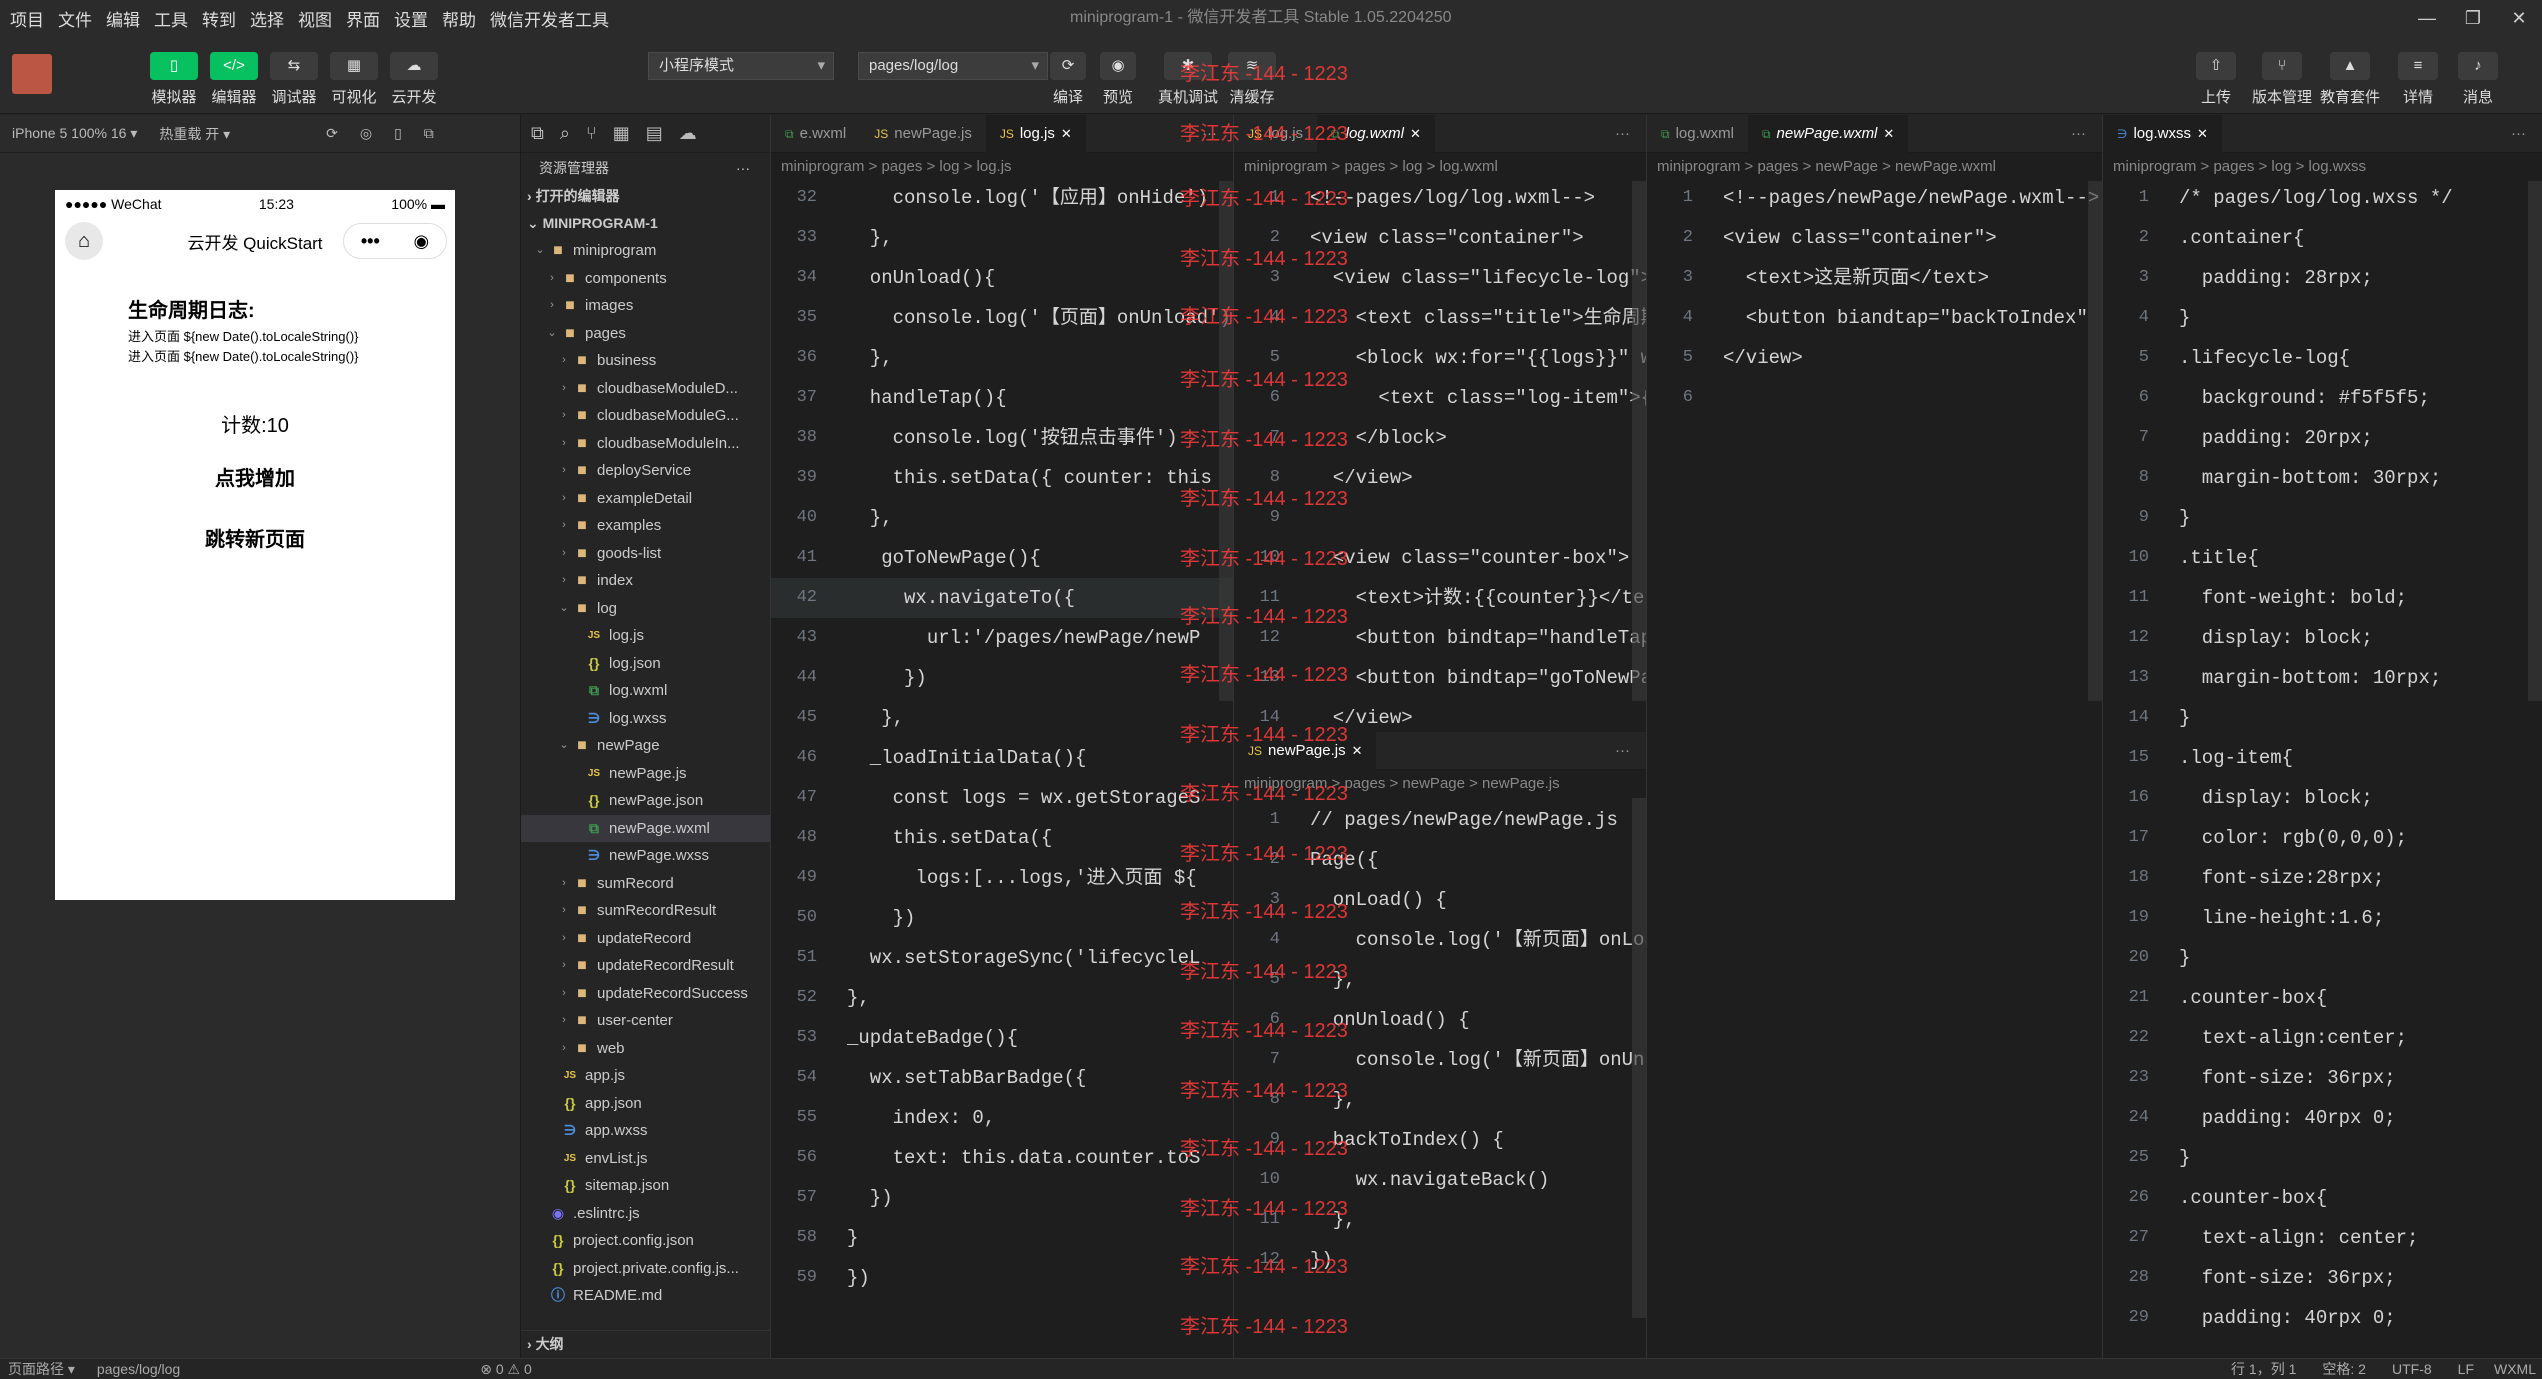  What do you see at coordinates (645, 581) in the screenshot?
I see `folder-item: › ■ index` at bounding box center [645, 581].